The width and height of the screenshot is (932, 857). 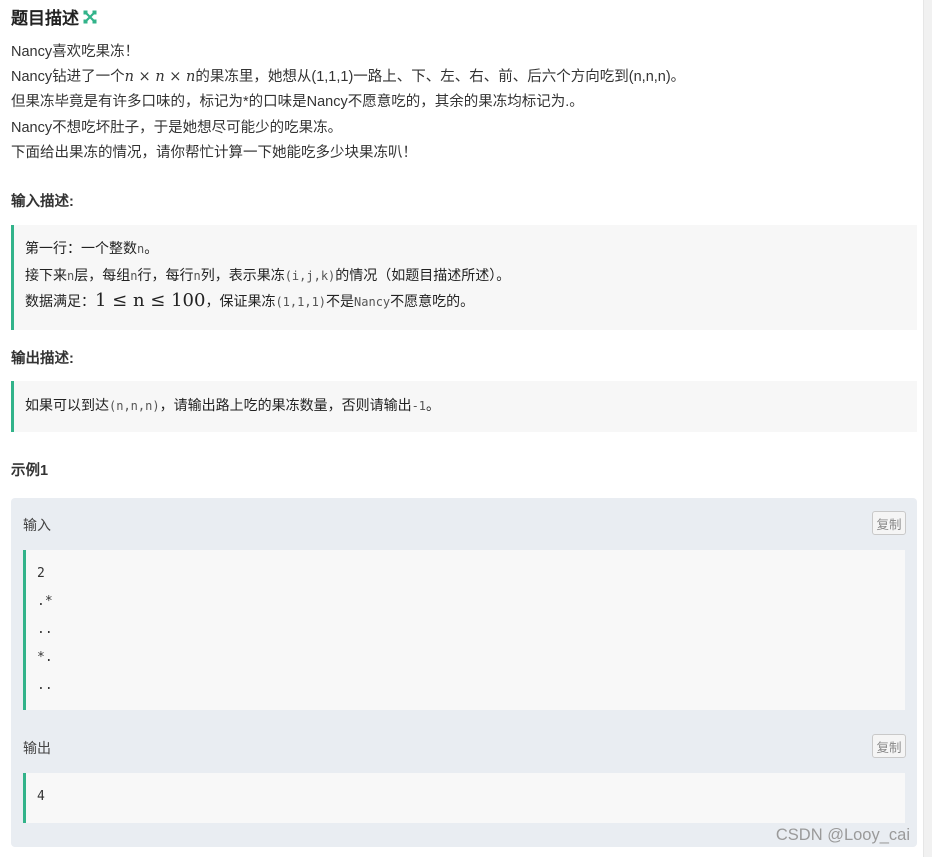 I want to click on input-desc-line: 接下来n层，每组n行，每行n列，表示果冻(i,j,k)的情况（如题目描述所述）。, so click(x=268, y=276).